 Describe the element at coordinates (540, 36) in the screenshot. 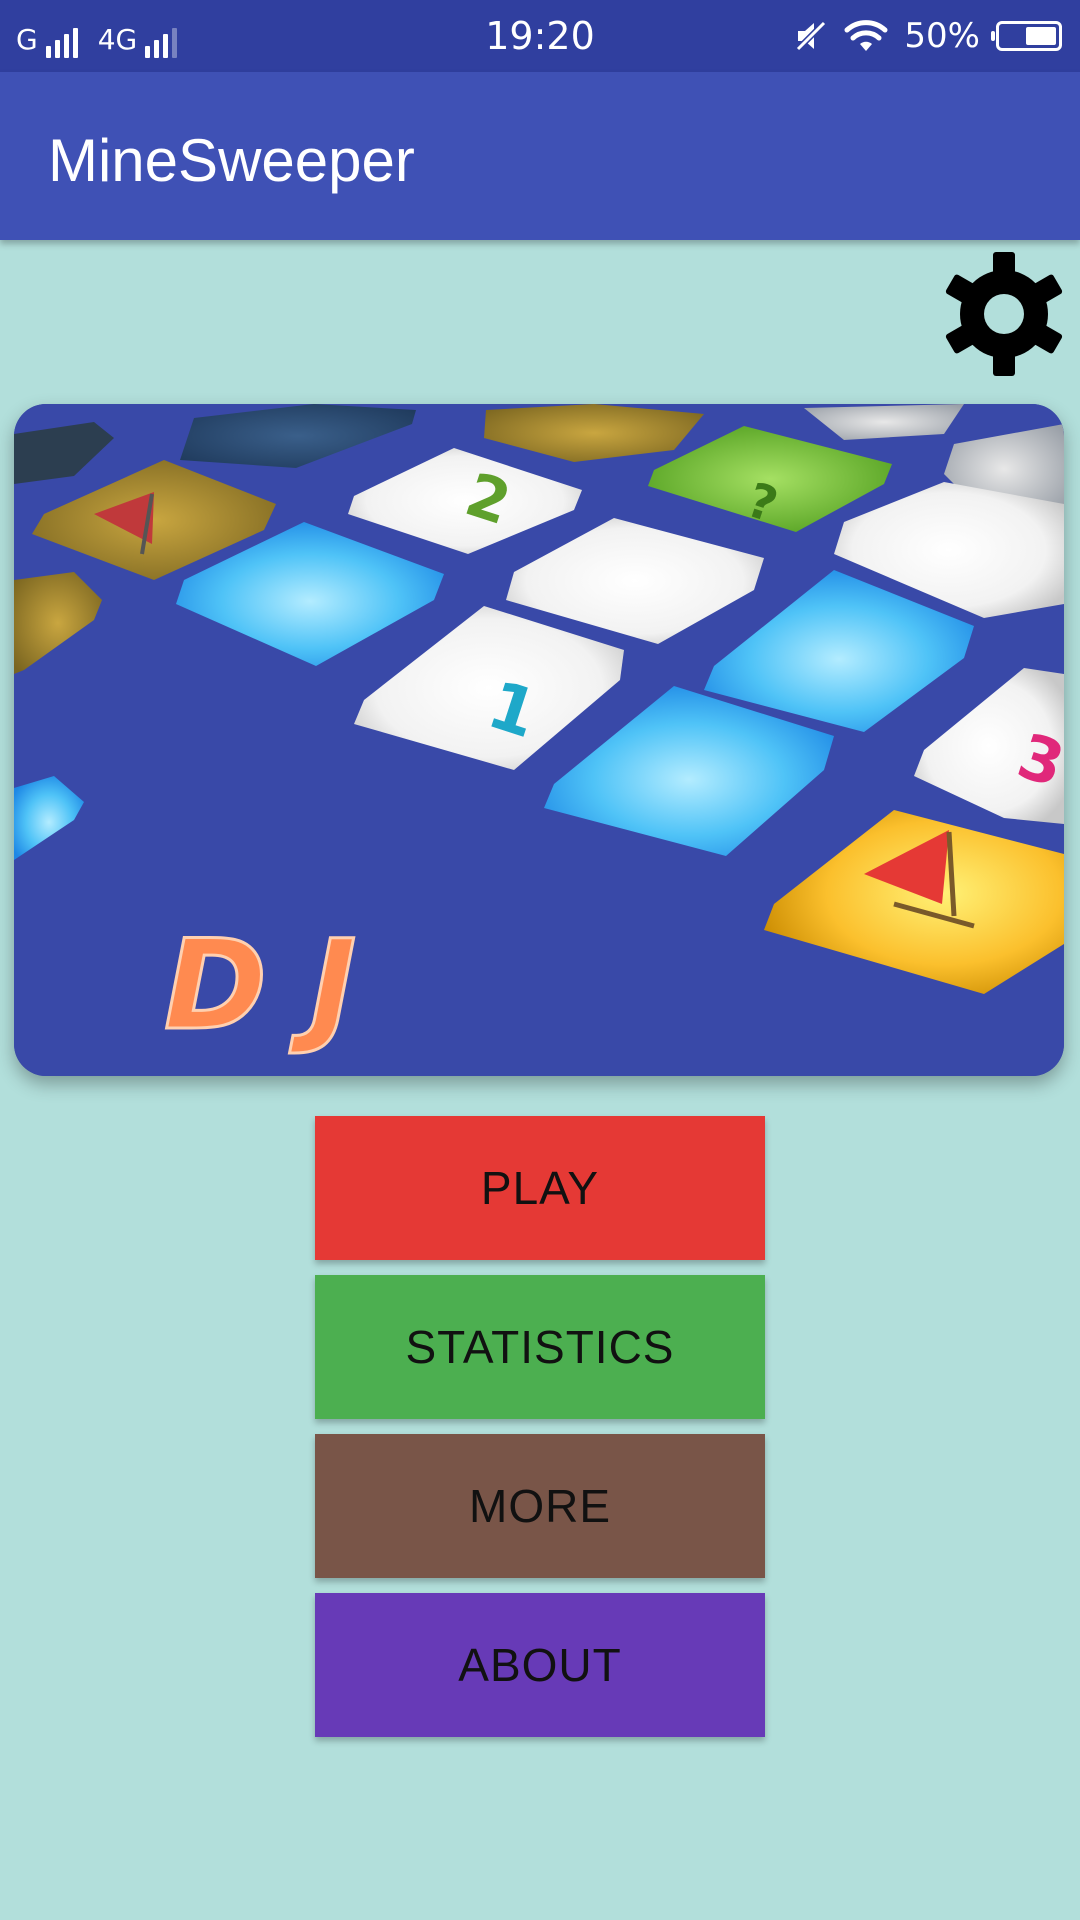

I see `status-bar: G 4G 19:20 50%` at that location.